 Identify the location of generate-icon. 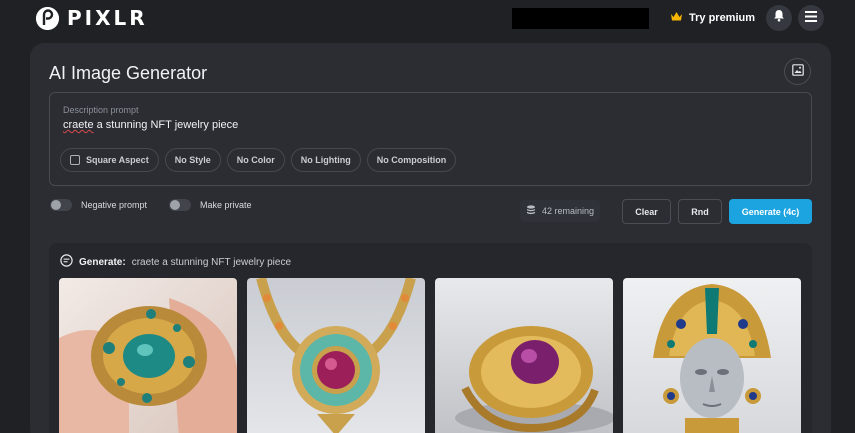
(66, 262).